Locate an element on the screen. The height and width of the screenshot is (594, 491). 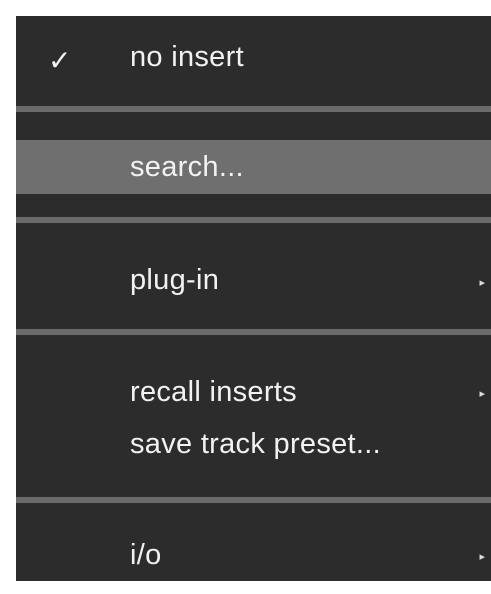
menu-item-label: recall inserts is located at coordinates (213, 392).